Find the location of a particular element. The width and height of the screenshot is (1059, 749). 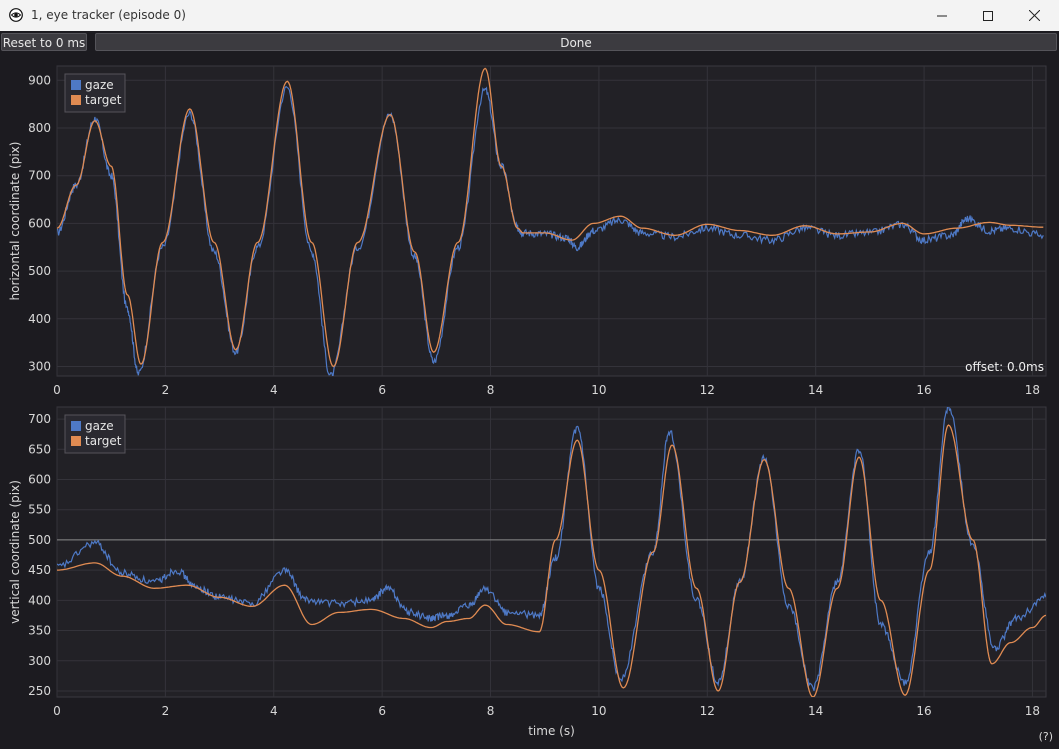

offset-annotation: offset: 0.0ms is located at coordinates (1004, 367).